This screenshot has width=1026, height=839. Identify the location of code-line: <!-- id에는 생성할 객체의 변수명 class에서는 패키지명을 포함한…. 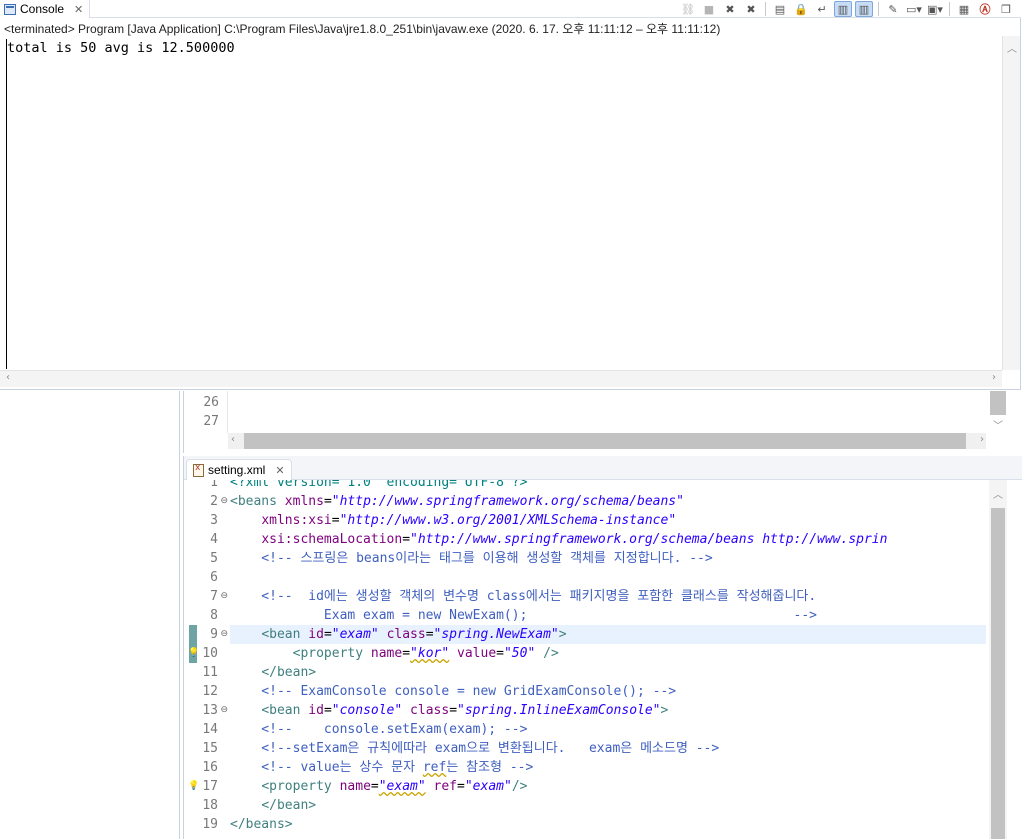
(608, 596).